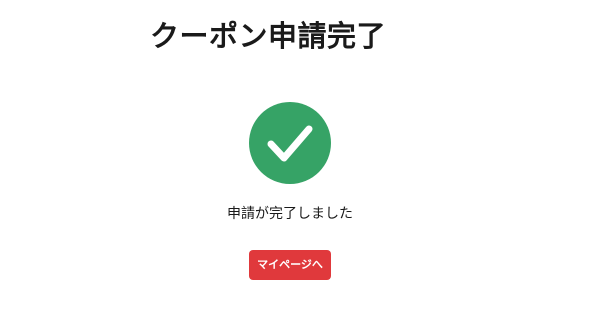 The image size is (600, 326). Describe the element at coordinates (268, 36) in the screenshot. I see `page-title: クーポン申請完了` at that location.